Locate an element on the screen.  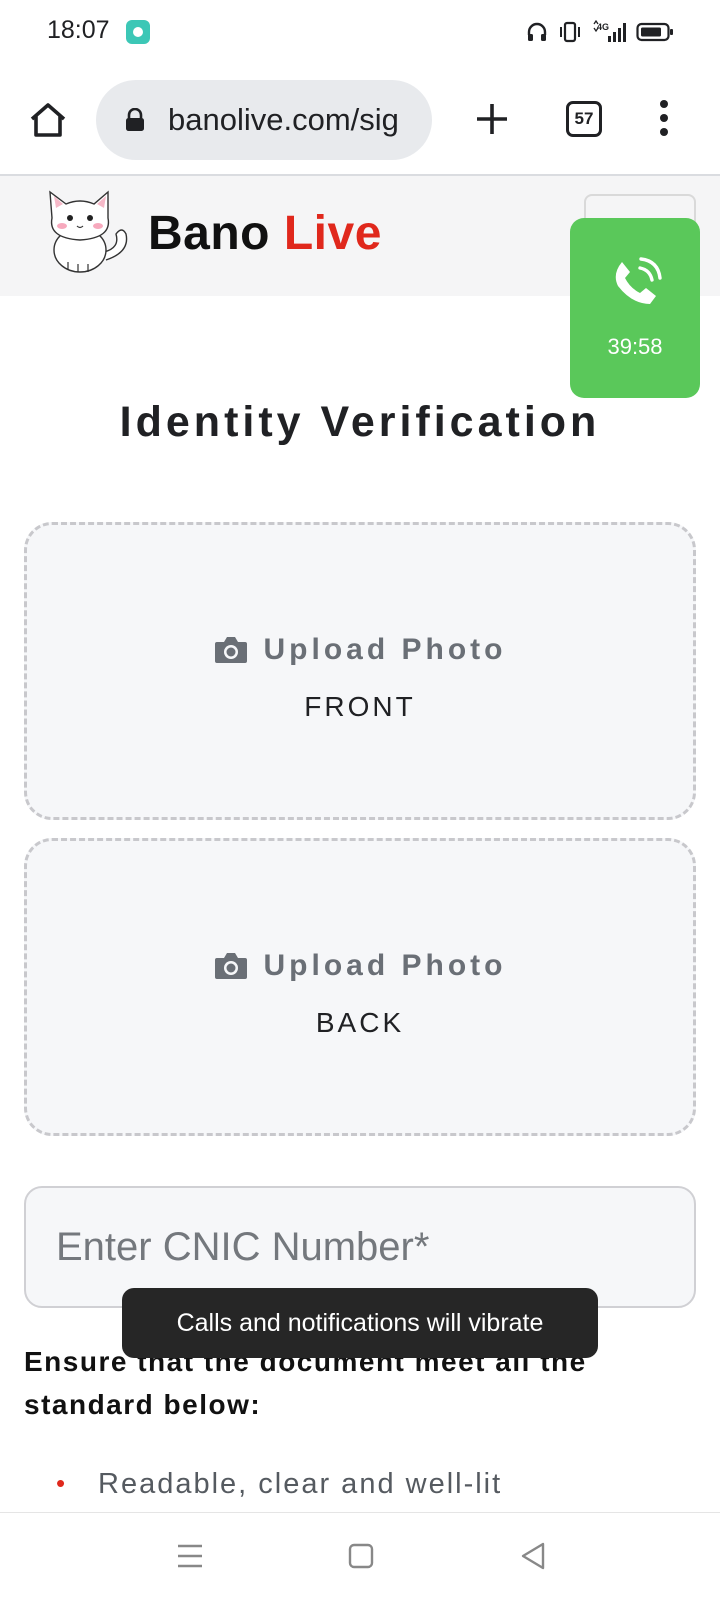
tab-switcher-button: 57 is located at coordinates (584, 119).